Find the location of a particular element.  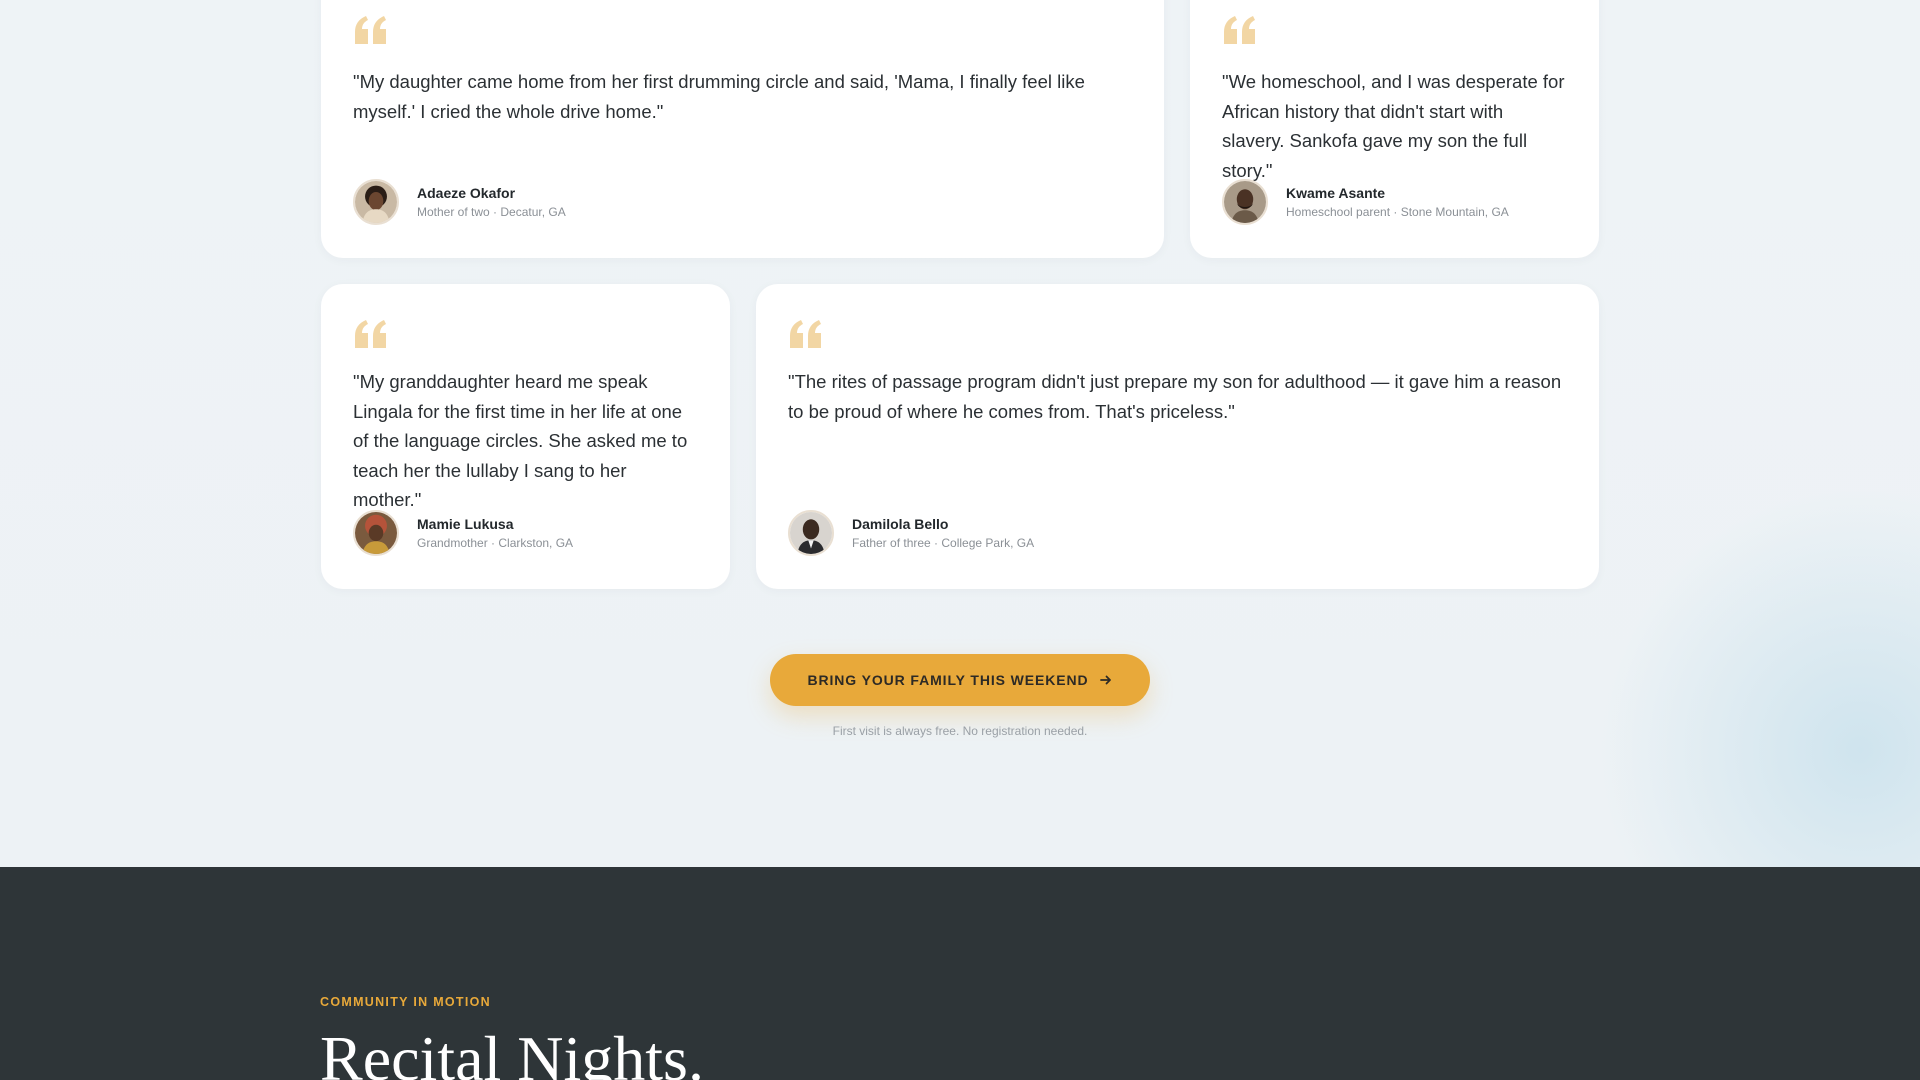

author-meta: Grandmother · Clarkston, GA is located at coordinates (495, 543).